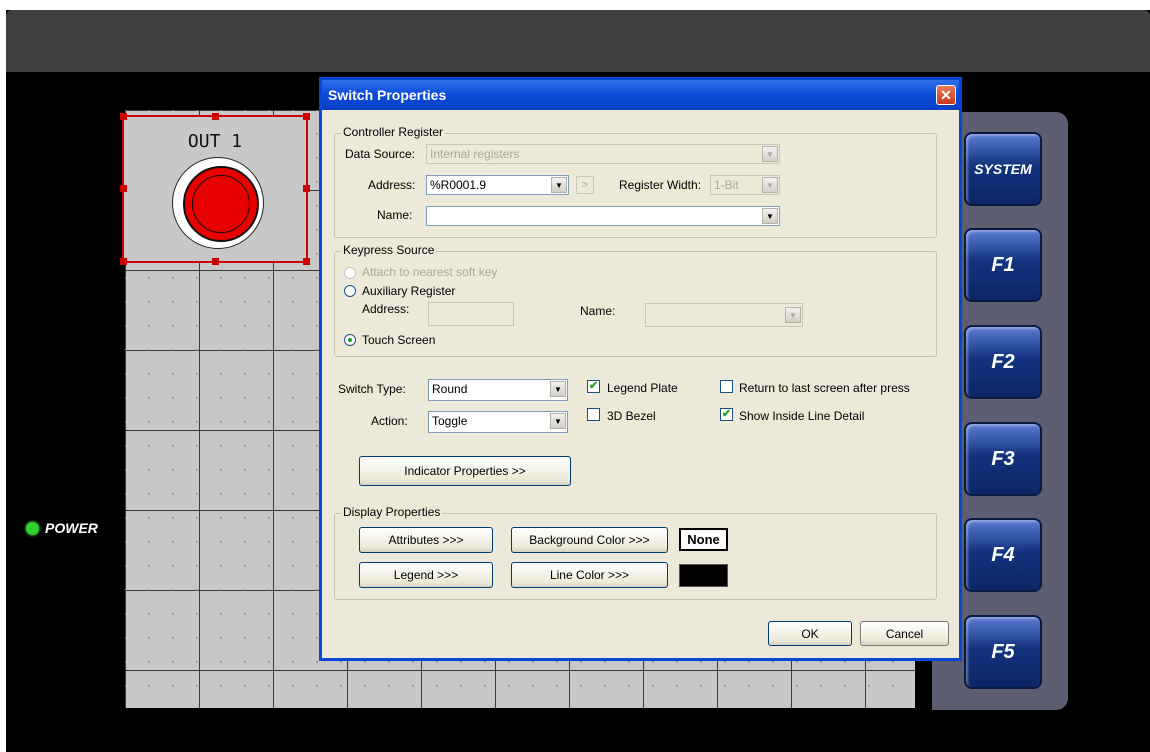  Describe the element at coordinates (498, 390) in the screenshot. I see `switch-type-select: Round ▼` at that location.